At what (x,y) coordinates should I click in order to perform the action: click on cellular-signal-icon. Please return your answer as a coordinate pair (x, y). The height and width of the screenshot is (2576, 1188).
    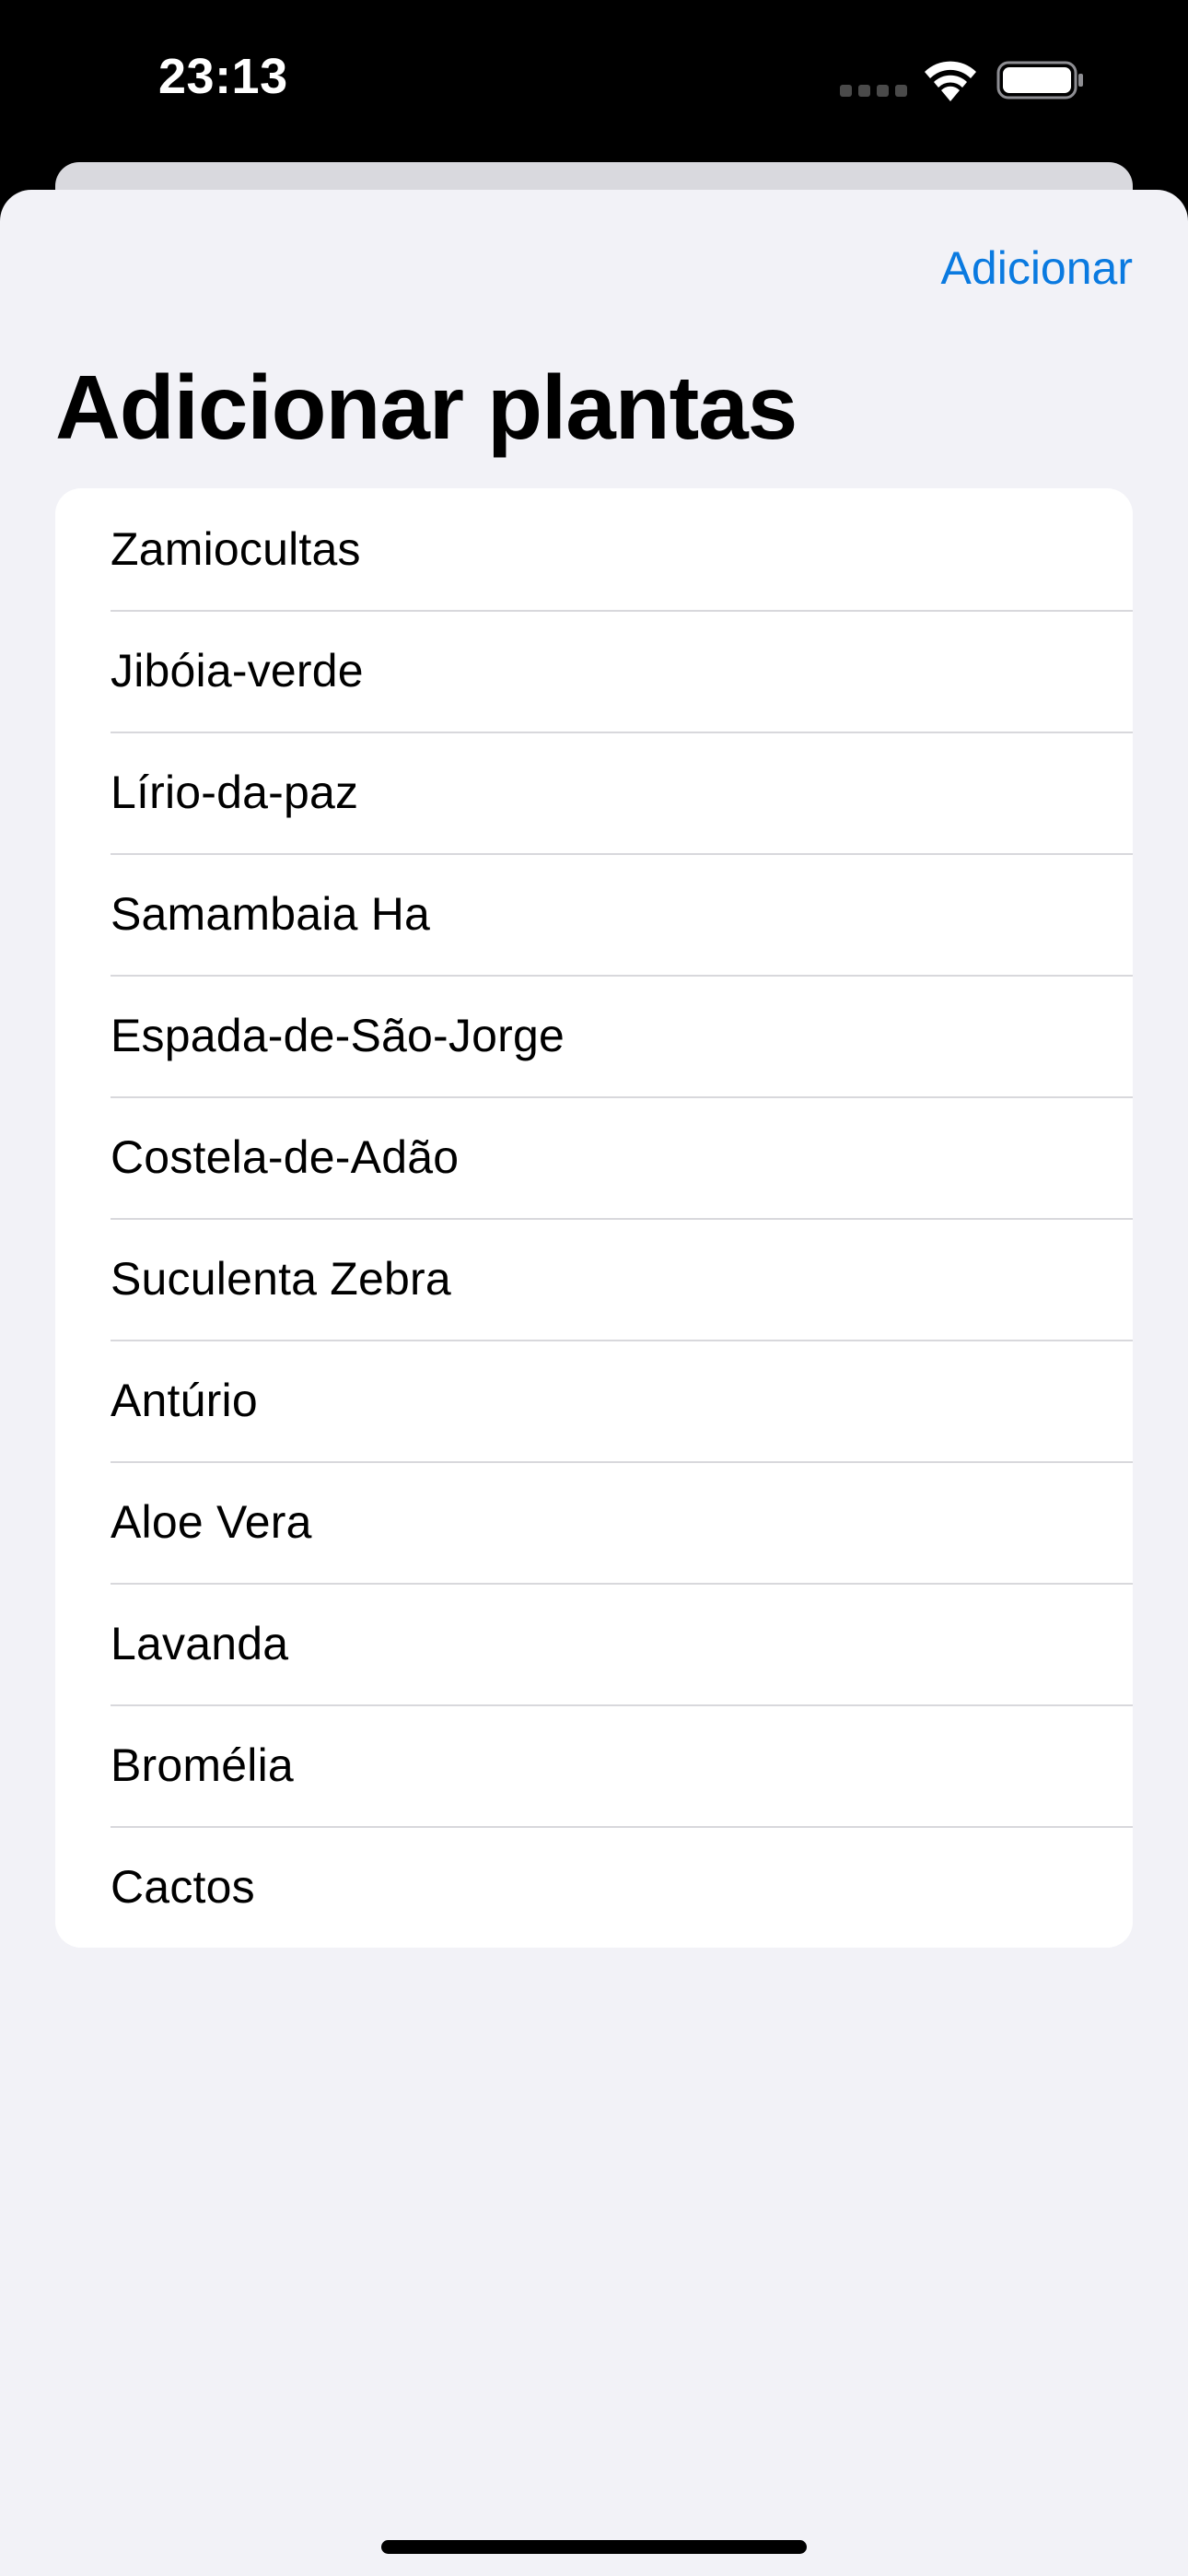
    Looking at the image, I should click on (873, 91).